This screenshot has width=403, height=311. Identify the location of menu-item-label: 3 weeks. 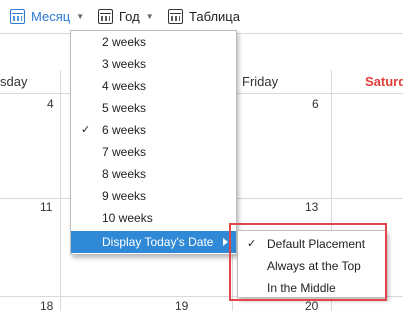
(124, 64).